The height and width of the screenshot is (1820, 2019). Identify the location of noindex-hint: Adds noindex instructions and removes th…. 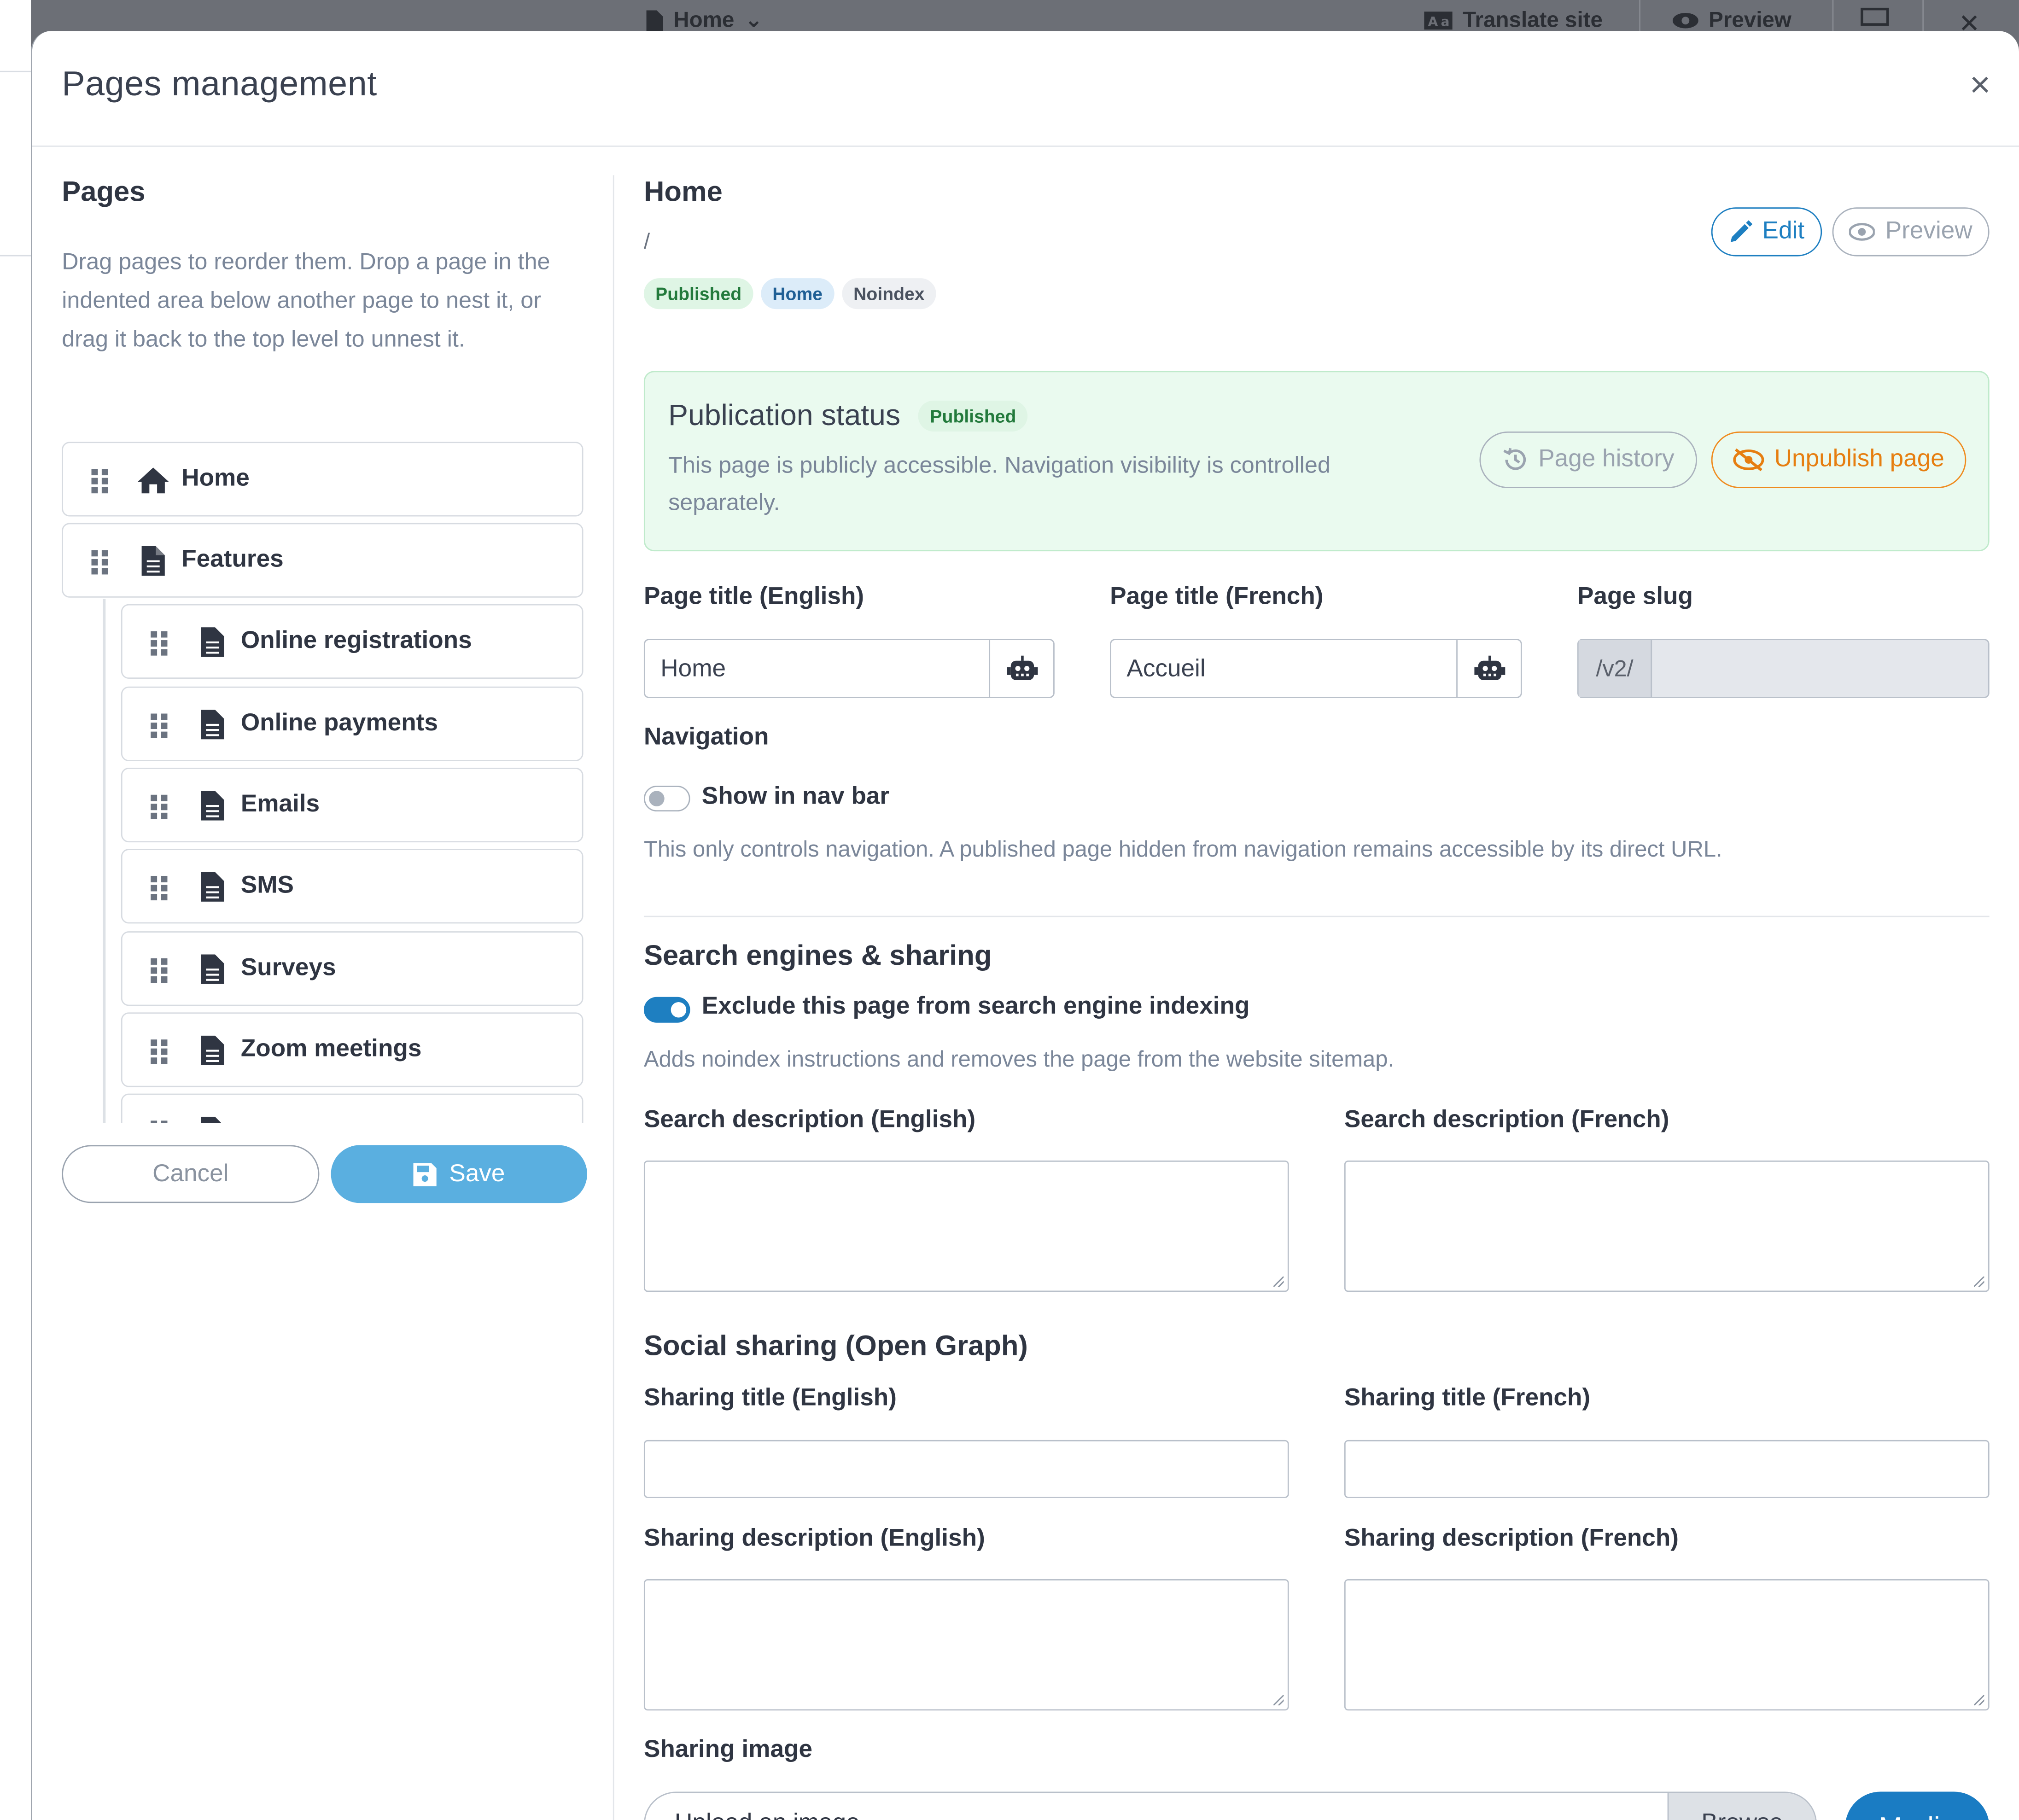
(1019, 1059).